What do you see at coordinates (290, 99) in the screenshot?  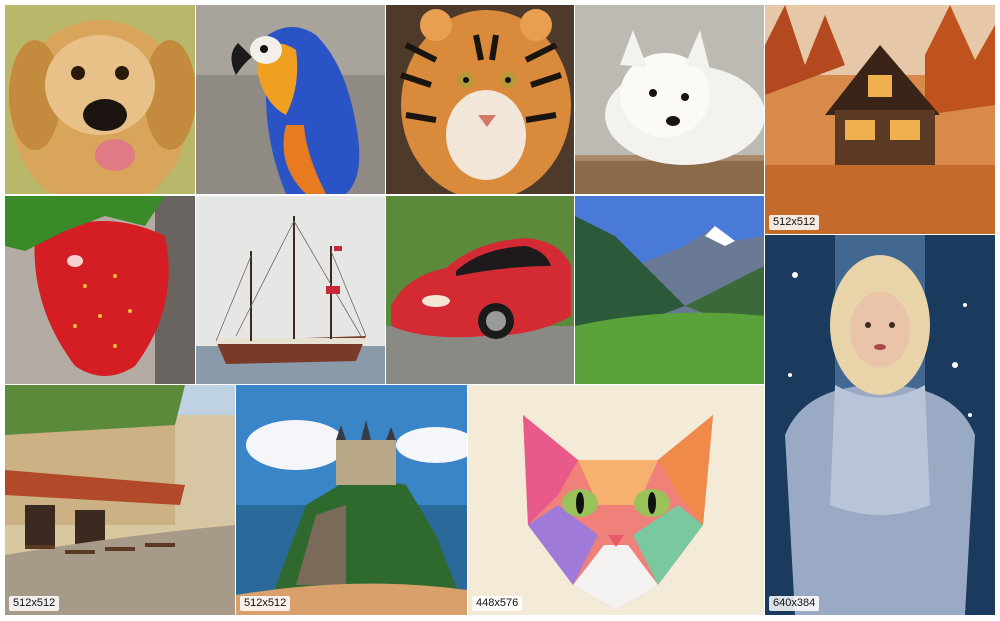 I see `macaw-parrot-image` at bounding box center [290, 99].